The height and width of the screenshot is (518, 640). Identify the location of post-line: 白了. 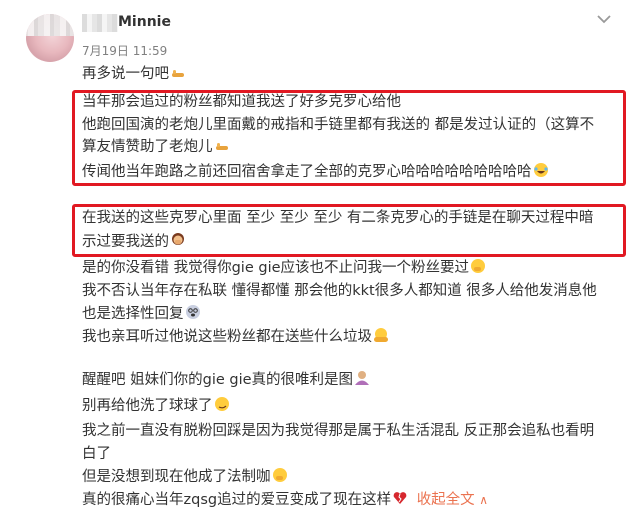
(96, 454).